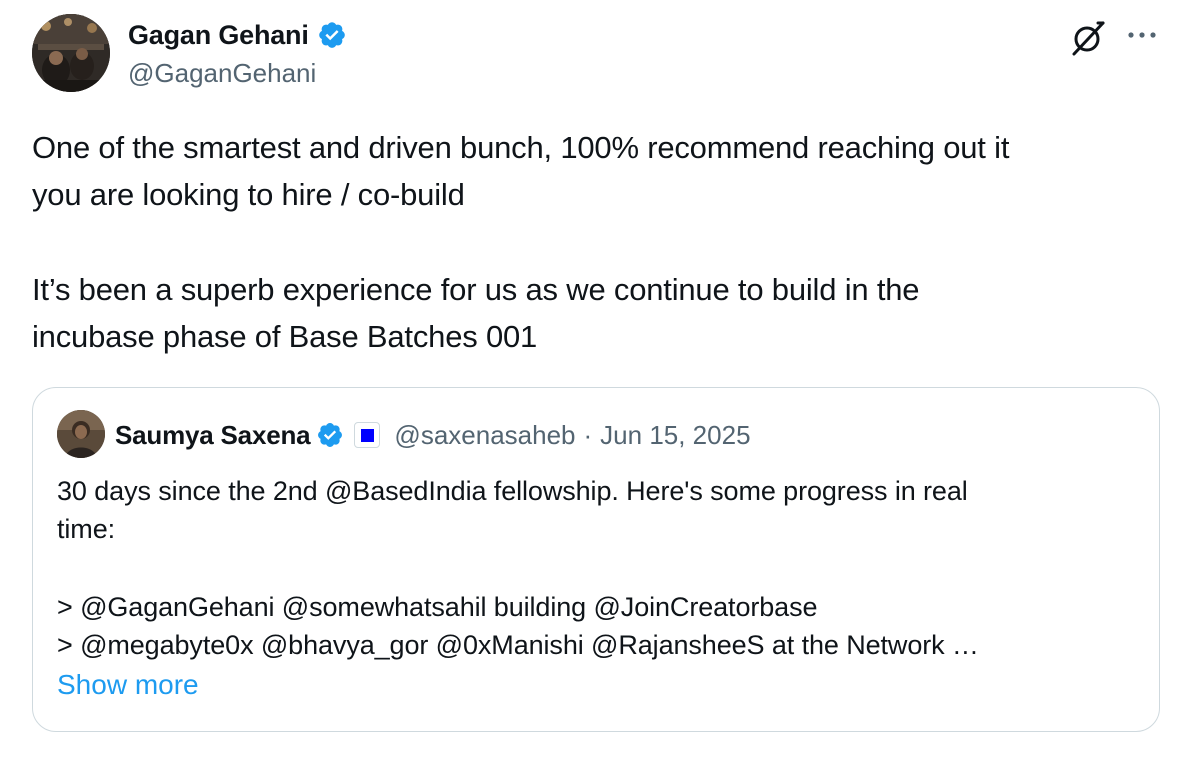  I want to click on more-icon, so click(1142, 35).